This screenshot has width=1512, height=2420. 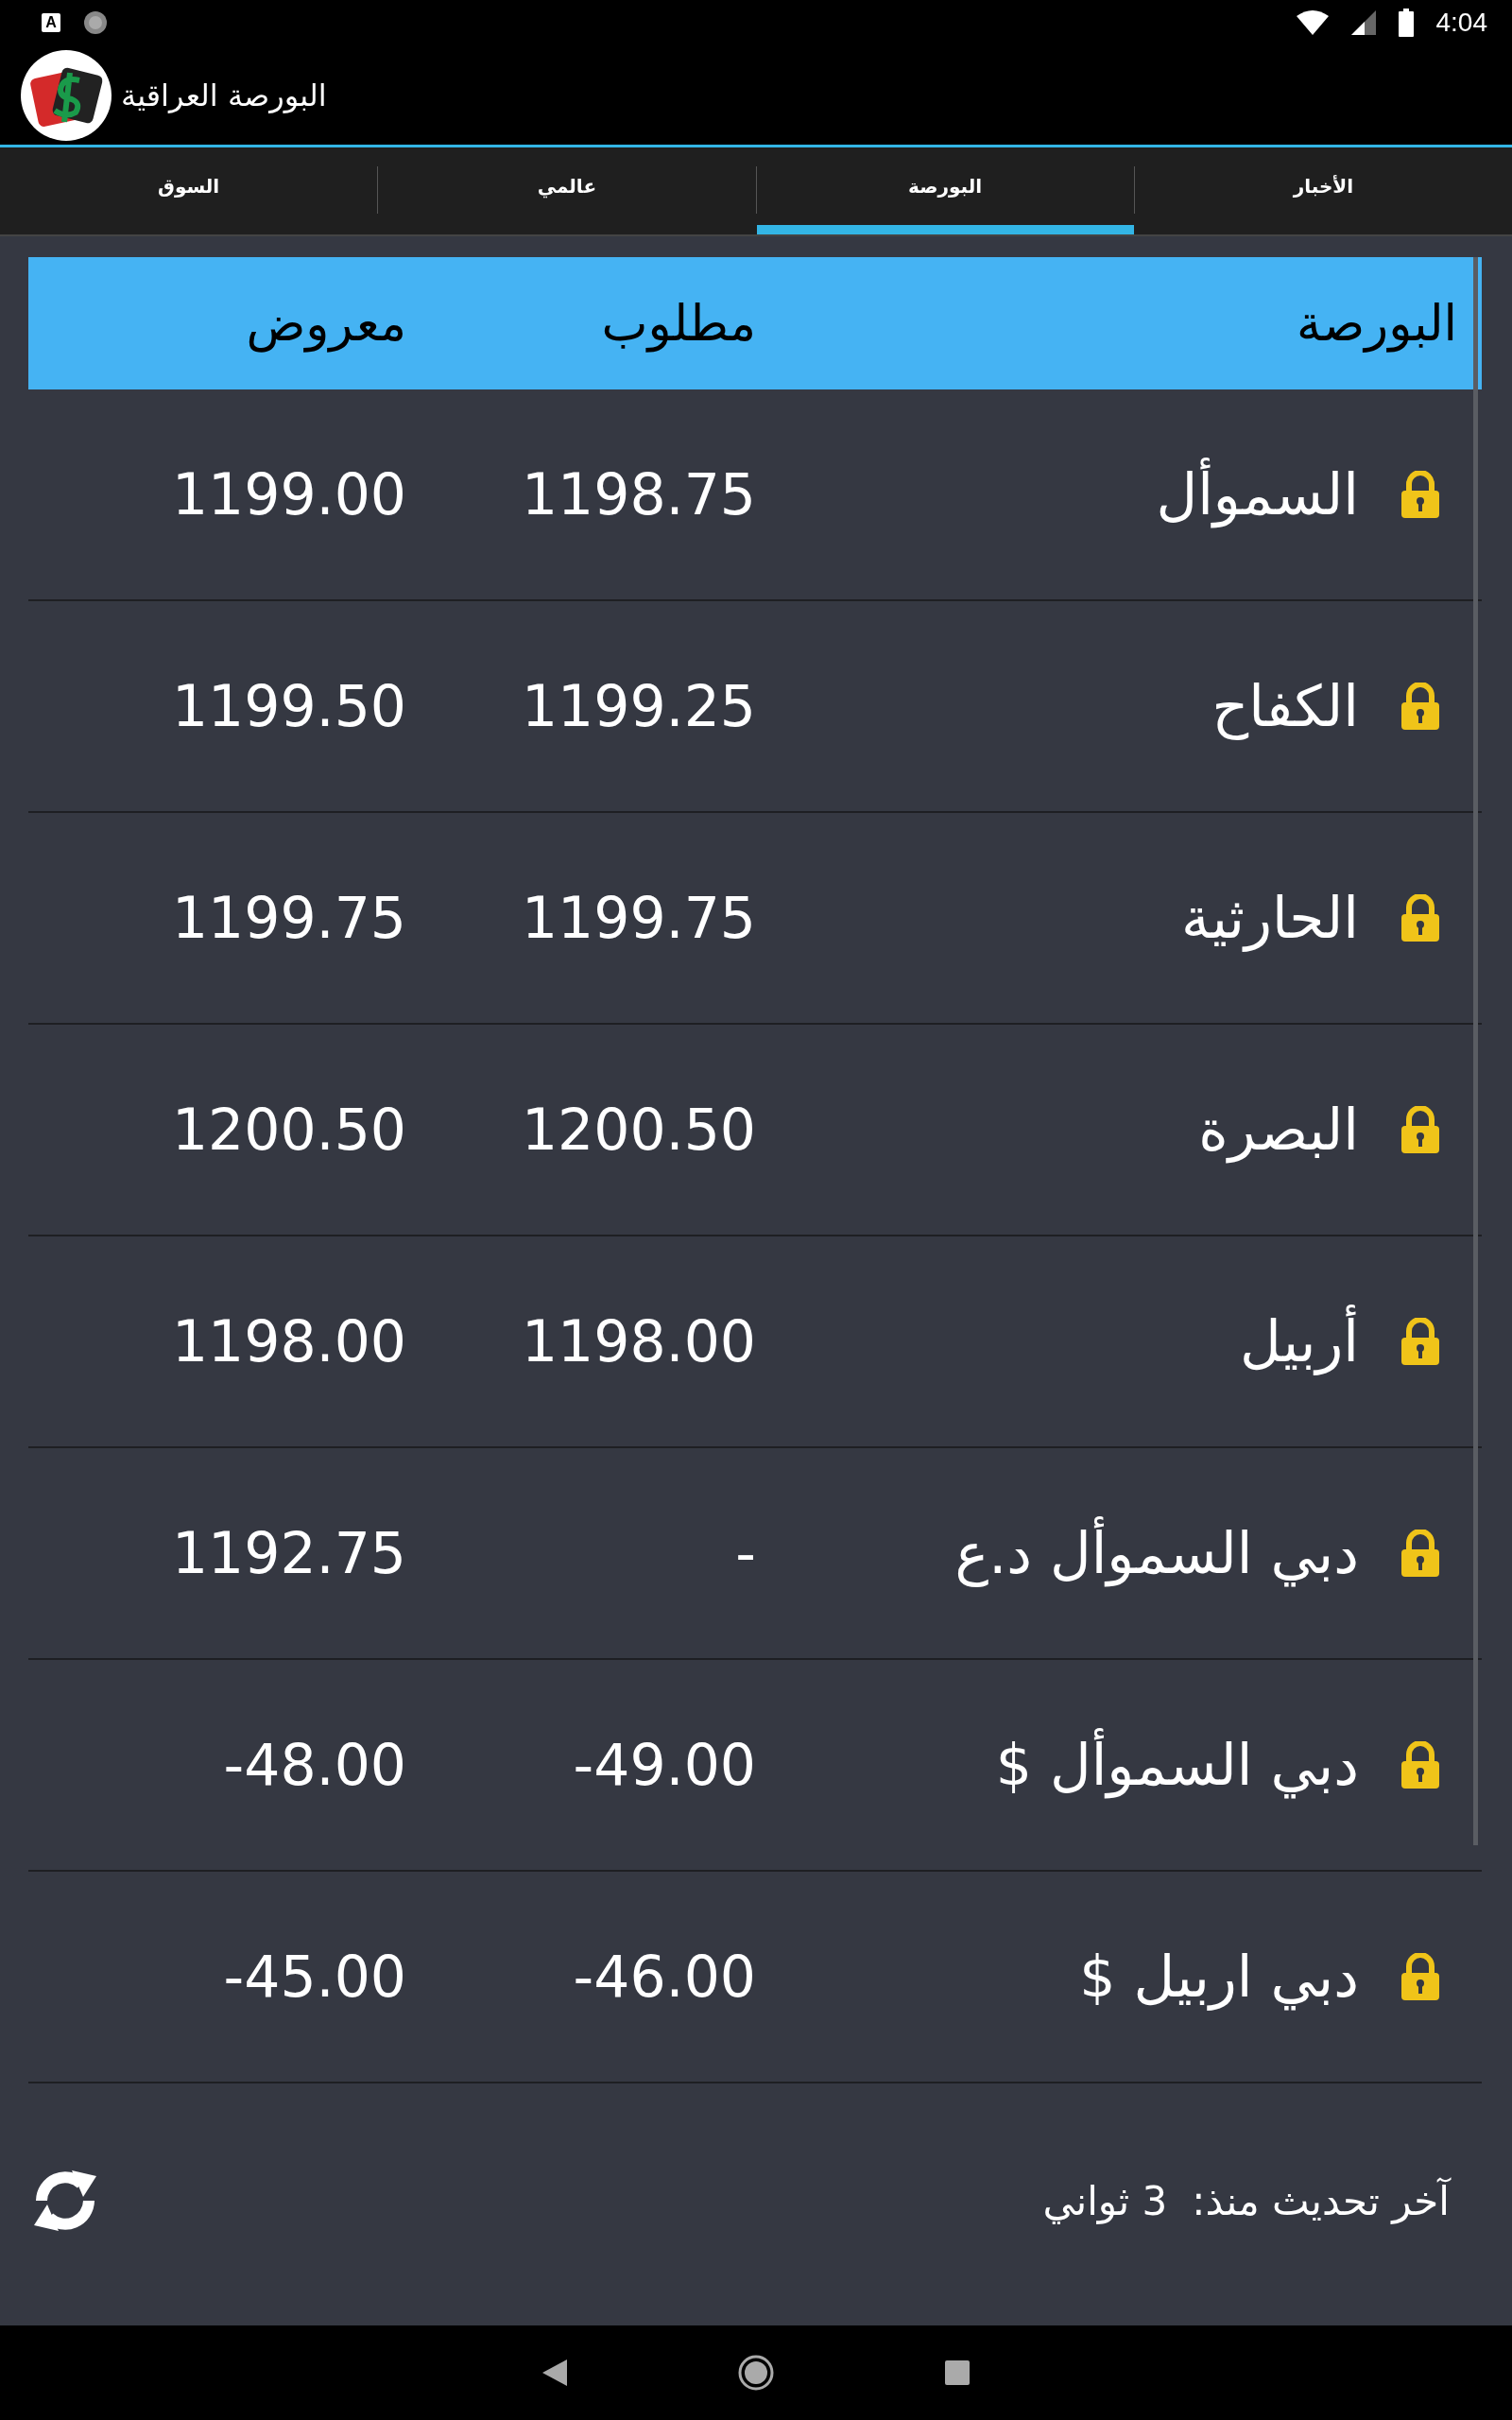 I want to click on bid-price: 1200.50, so click(x=638, y=1130).